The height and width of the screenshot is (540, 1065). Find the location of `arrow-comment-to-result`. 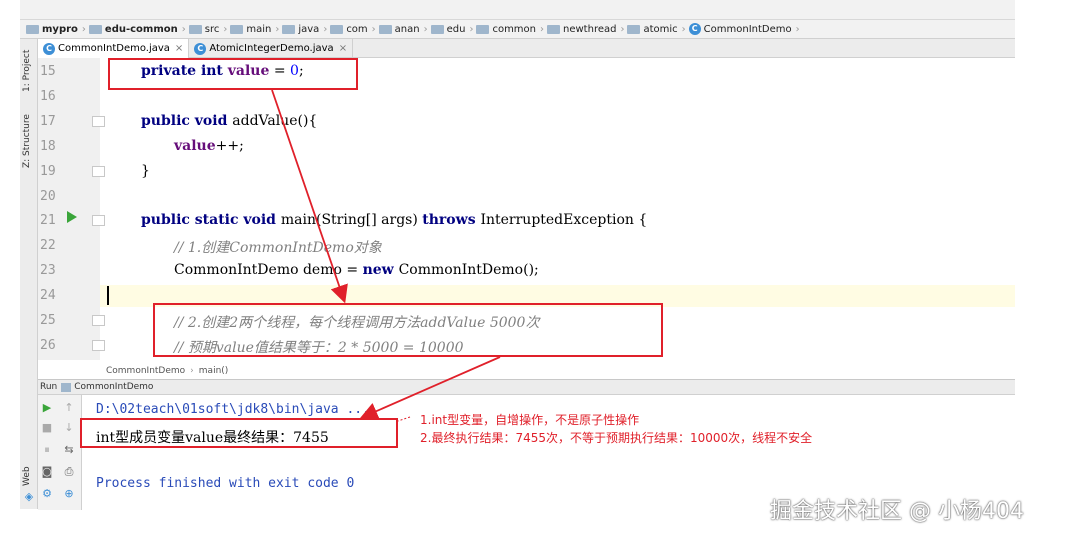

arrow-comment-to-result is located at coordinates (430, 388).